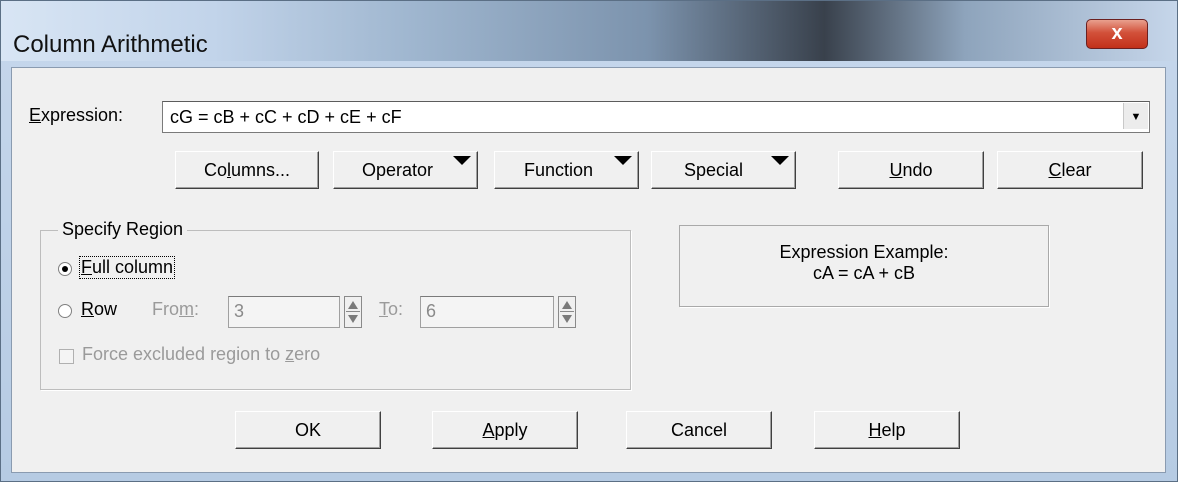 Image resolution: width=1178 pixels, height=482 pixels. Describe the element at coordinates (286, 117) in the screenshot. I see `expression-input: cG = cB + cC + cD + cE + cF` at that location.